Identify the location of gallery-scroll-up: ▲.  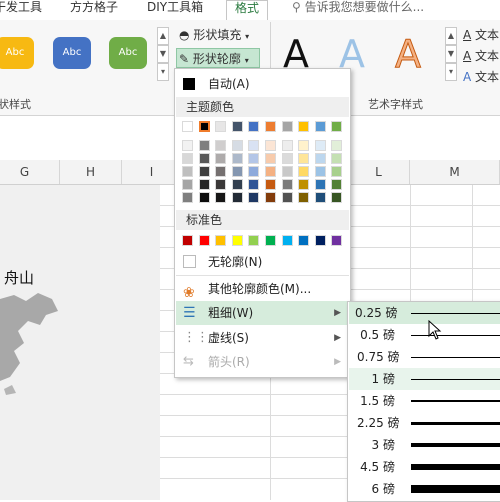
(163, 36).